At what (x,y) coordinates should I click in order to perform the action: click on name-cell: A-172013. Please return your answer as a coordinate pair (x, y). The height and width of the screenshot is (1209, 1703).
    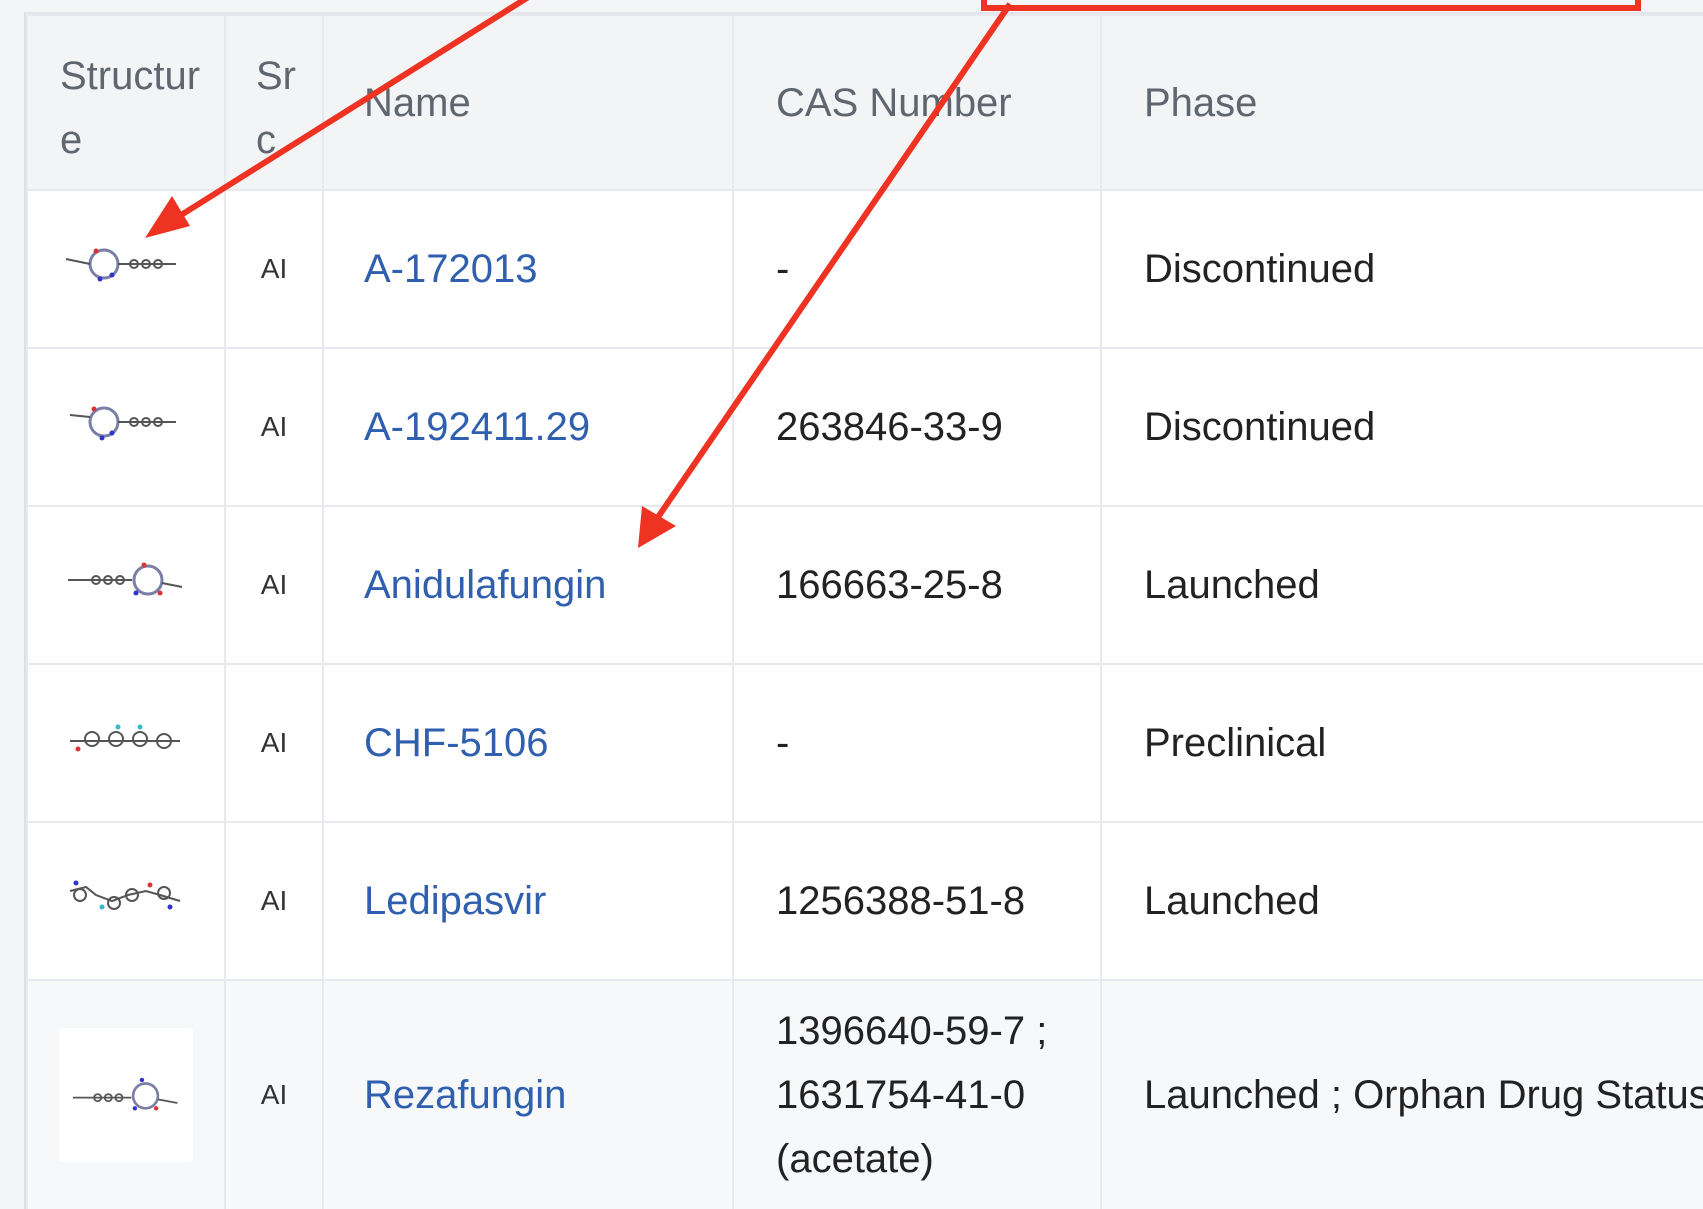
    Looking at the image, I should click on (528, 269).